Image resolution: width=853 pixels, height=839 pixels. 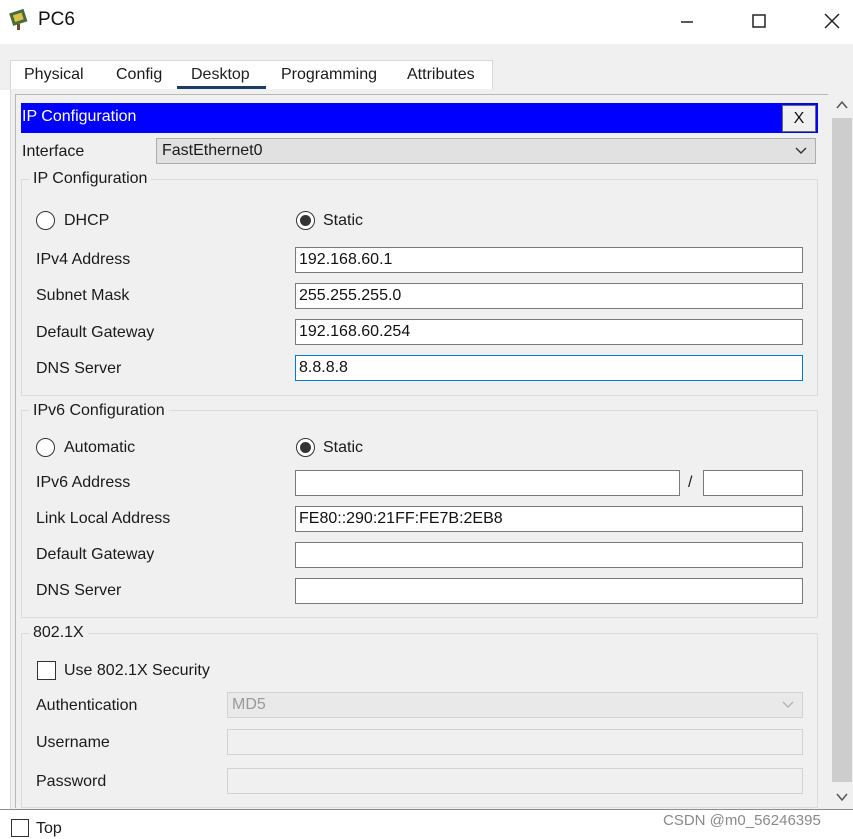 What do you see at coordinates (549, 332) in the screenshot?
I see `ipv4-gateway-input` at bounding box center [549, 332].